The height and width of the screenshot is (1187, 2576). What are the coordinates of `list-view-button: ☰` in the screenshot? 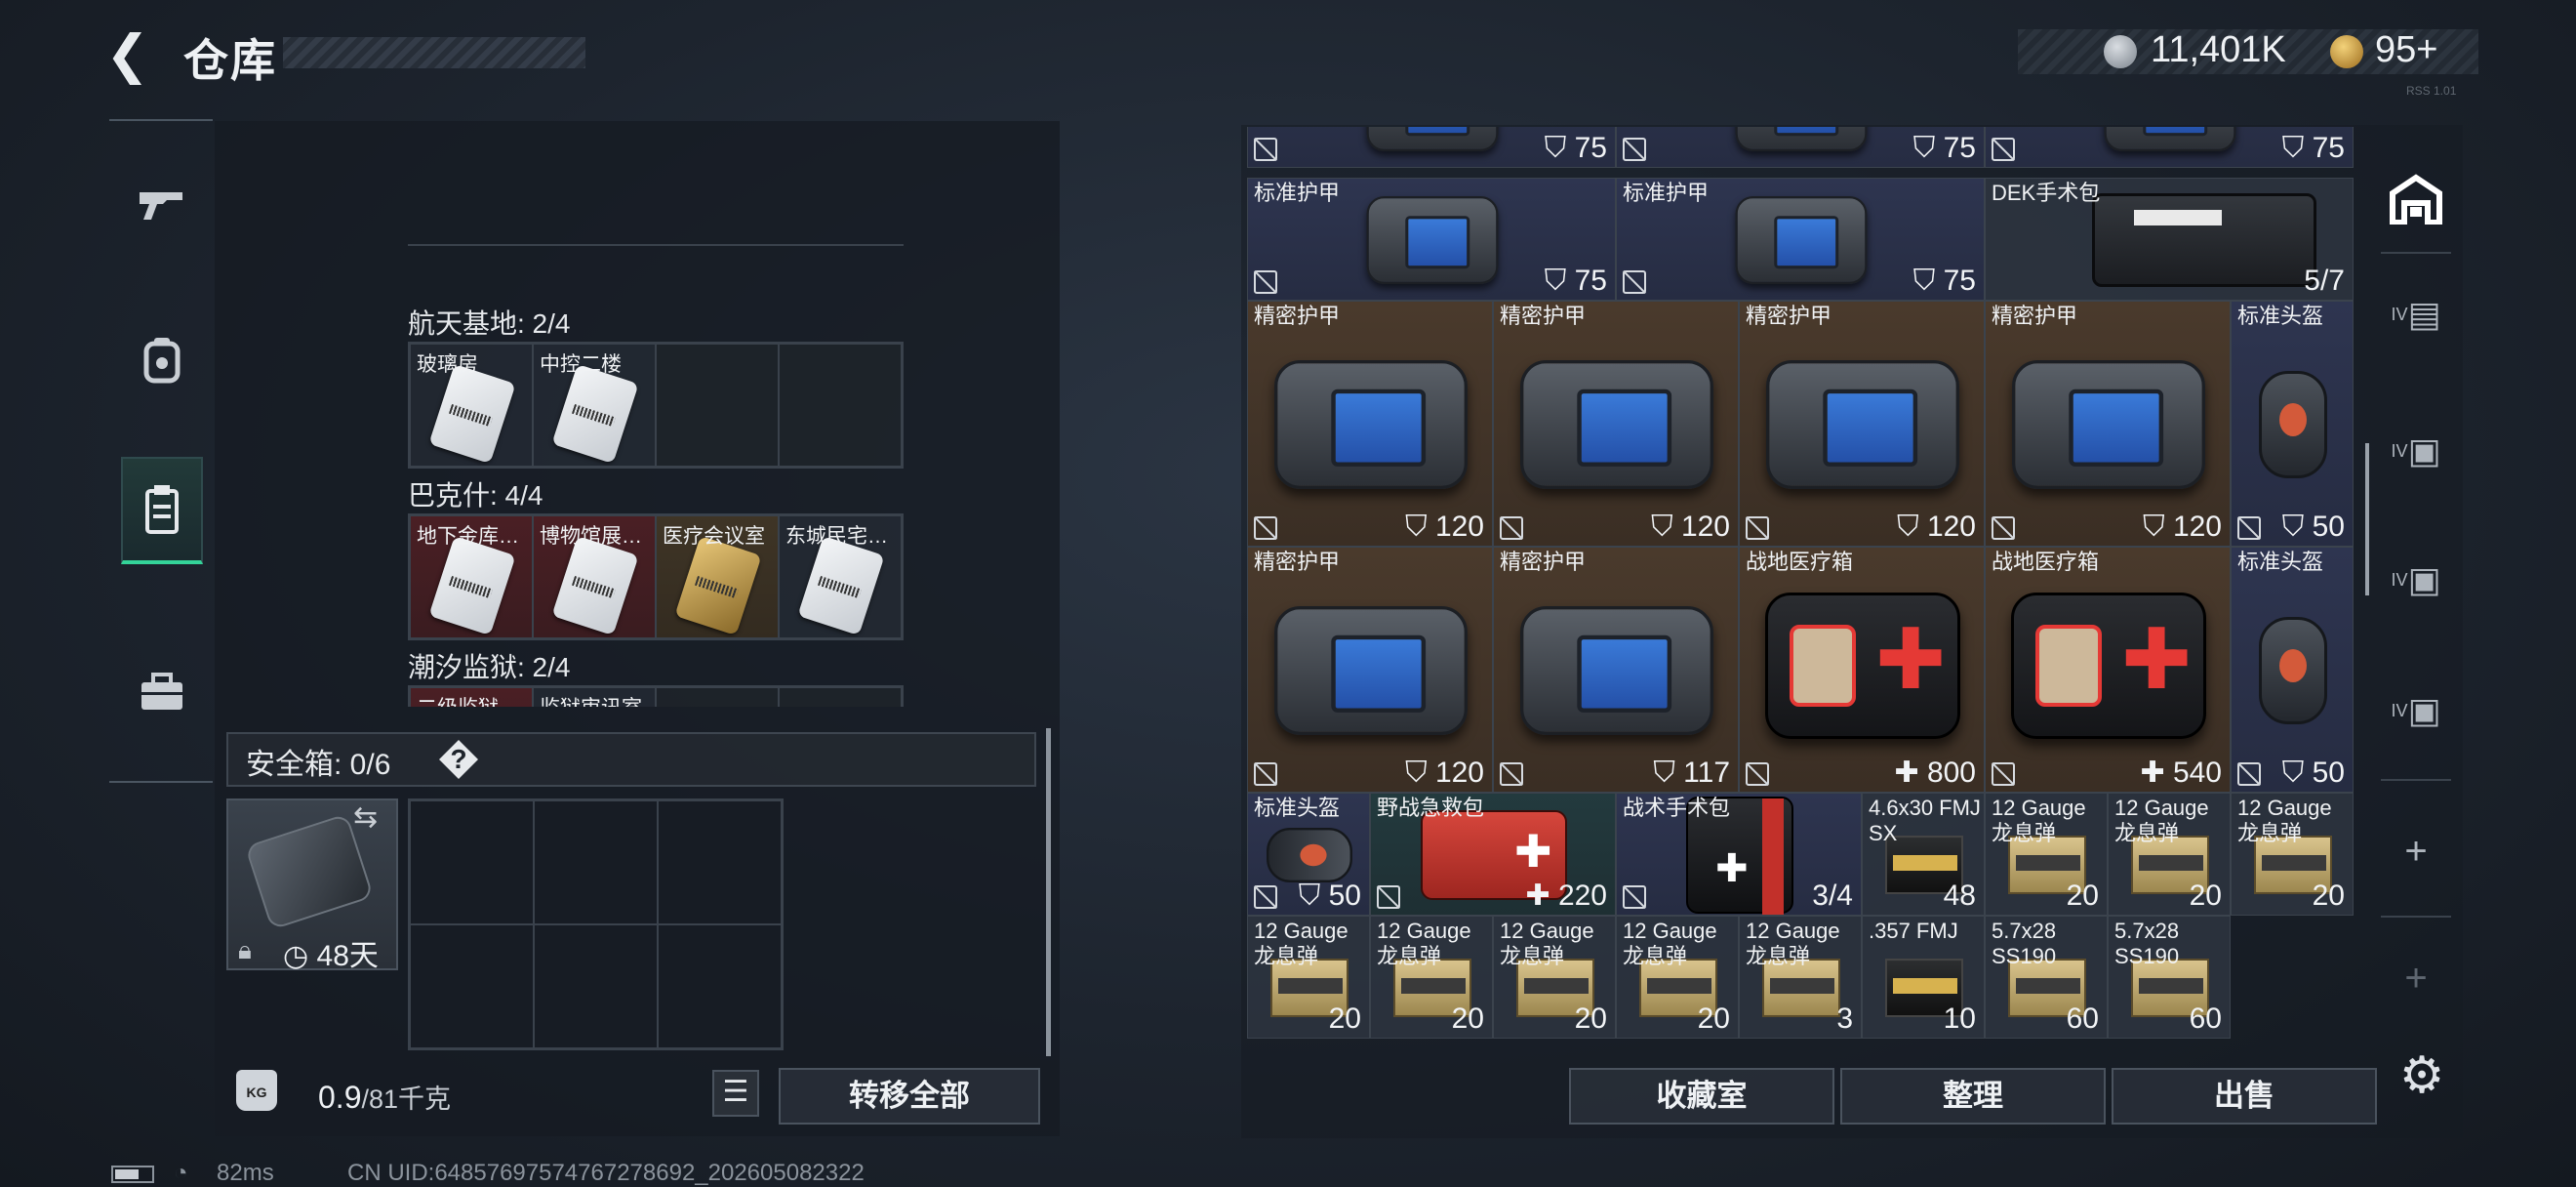 It's located at (735, 1093).